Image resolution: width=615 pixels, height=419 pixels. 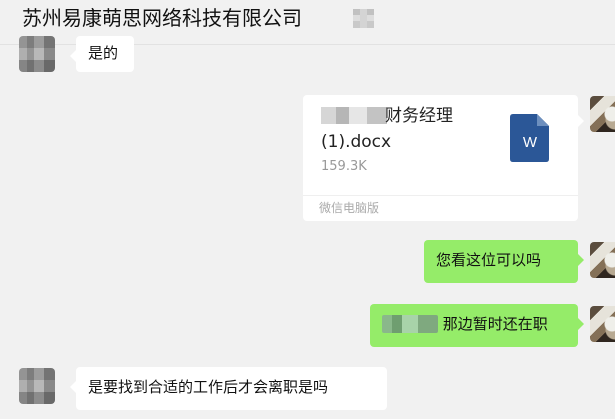 What do you see at coordinates (440, 208) in the screenshot?
I see `file-source-label: 微信电脑版` at bounding box center [440, 208].